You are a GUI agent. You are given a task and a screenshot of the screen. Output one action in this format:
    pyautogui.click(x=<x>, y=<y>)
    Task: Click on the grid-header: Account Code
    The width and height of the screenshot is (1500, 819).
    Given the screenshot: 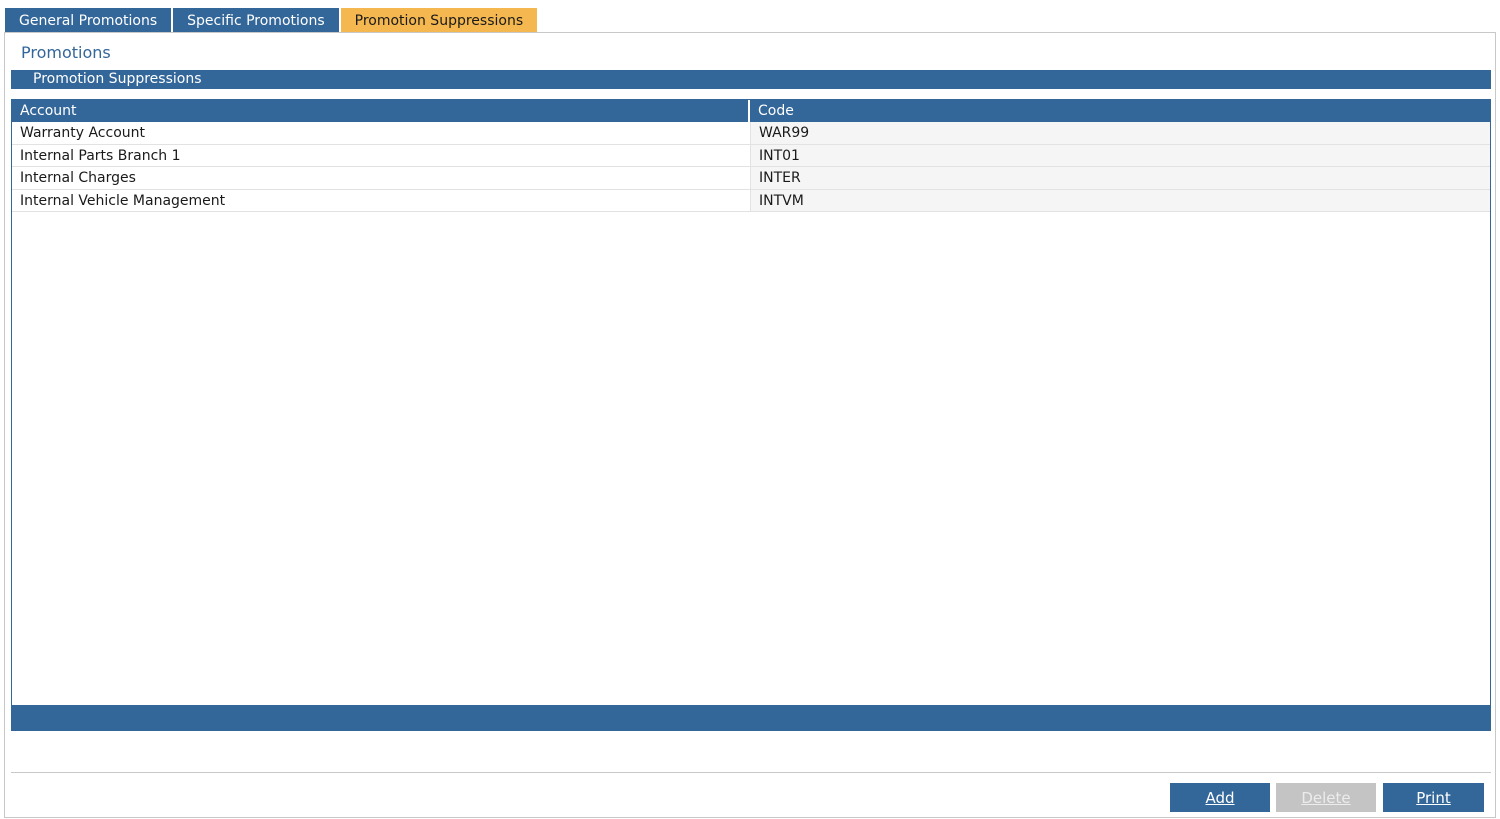 What is the action you would take?
    pyautogui.click(x=751, y=111)
    